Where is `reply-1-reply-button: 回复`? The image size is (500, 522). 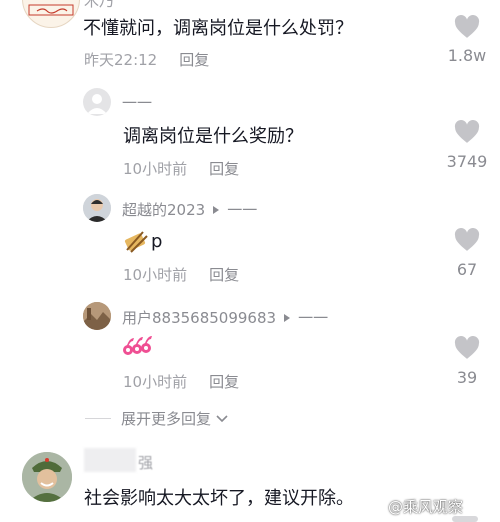
reply-1-reply-button: 回复 is located at coordinates (224, 169).